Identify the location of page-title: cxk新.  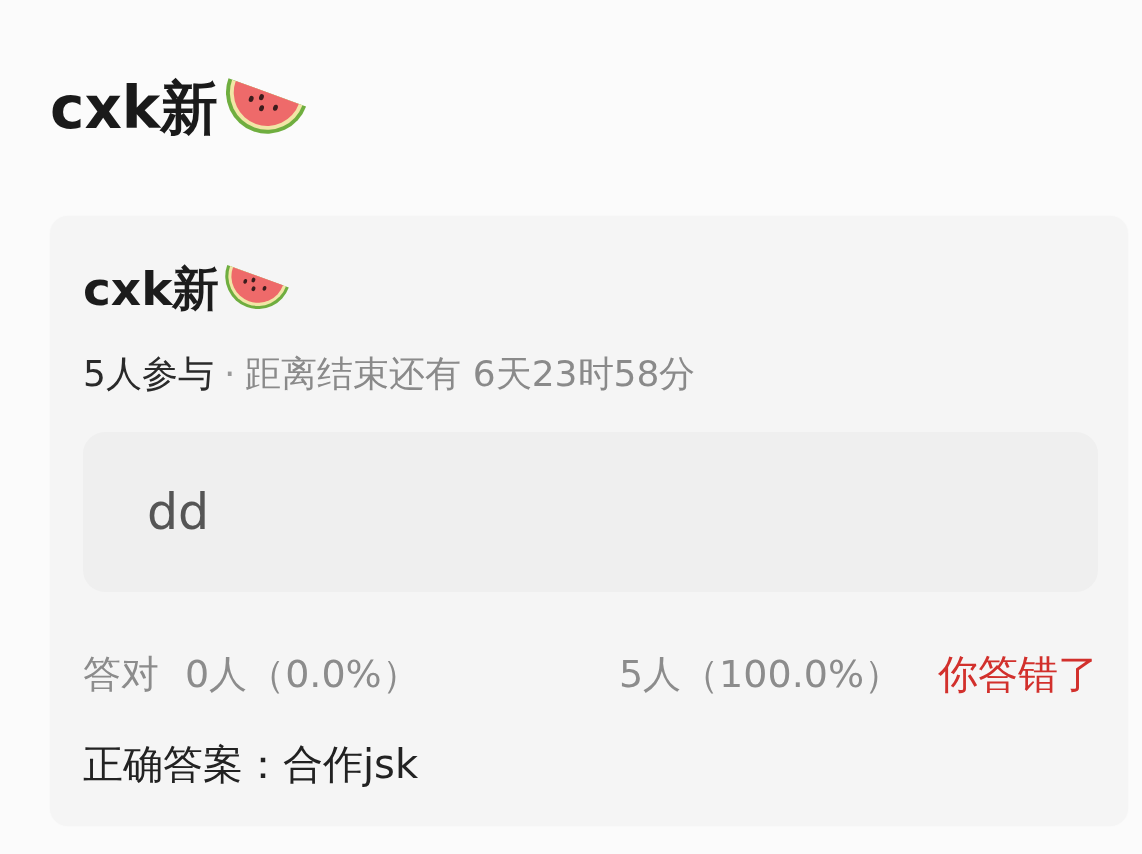
(134, 109).